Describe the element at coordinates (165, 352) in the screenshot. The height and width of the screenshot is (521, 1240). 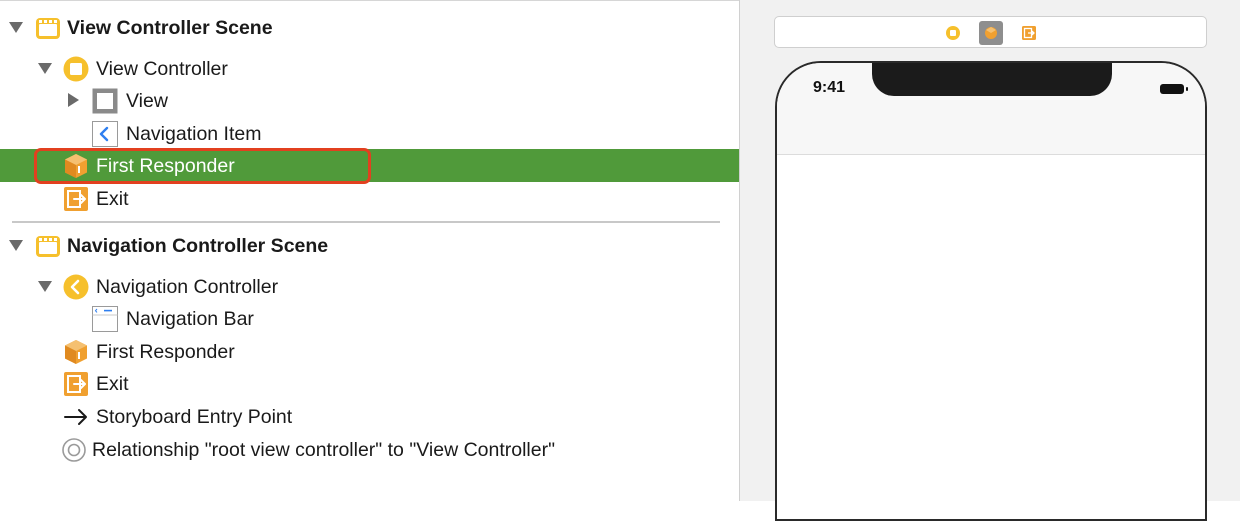
I see `outline-label: First Responder` at that location.